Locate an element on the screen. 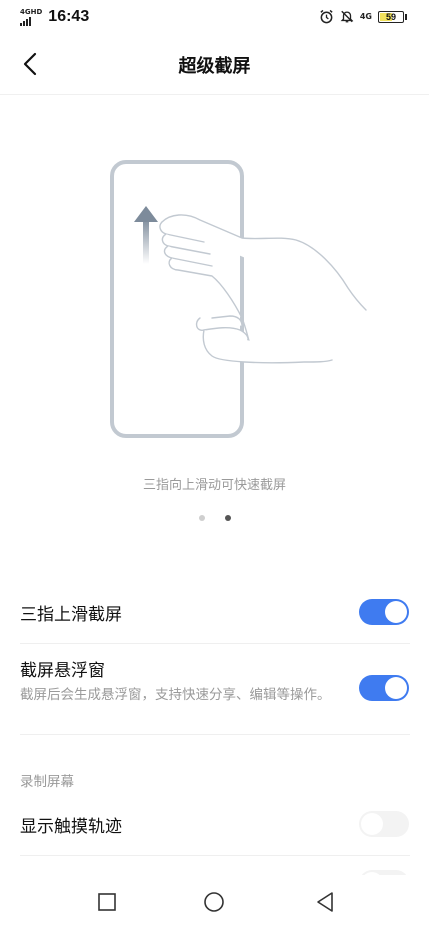  status-left: 4GHD 16:43 is located at coordinates (54, 17).